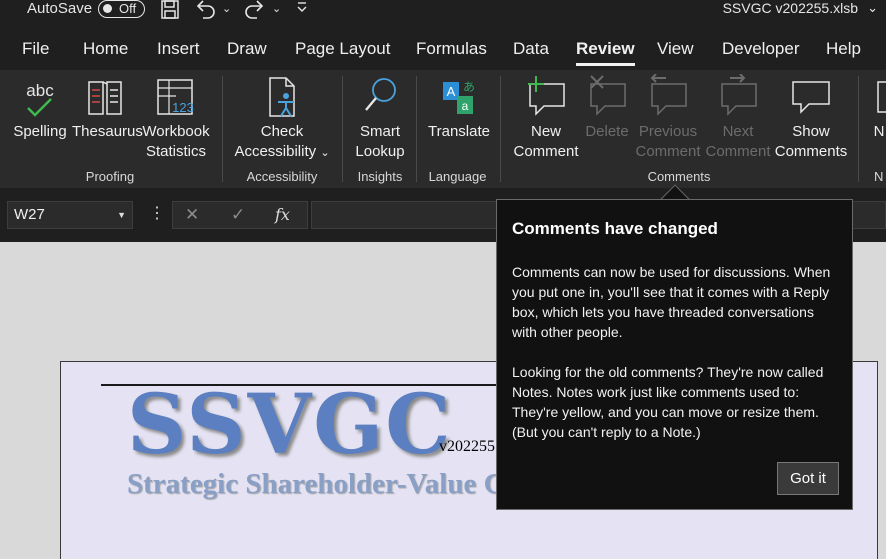 This screenshot has height=559, width=886. Describe the element at coordinates (811, 151) in the screenshot. I see `show-comments-line2: Comments` at that location.